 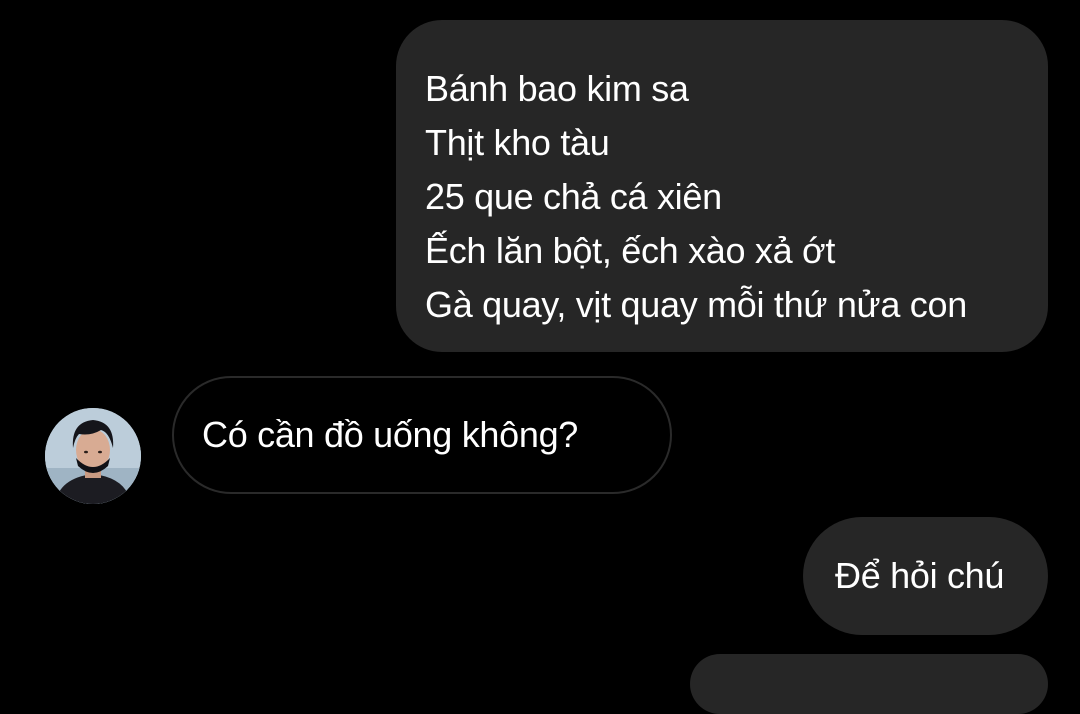 I want to click on profile-photo-icon, so click(x=93, y=456).